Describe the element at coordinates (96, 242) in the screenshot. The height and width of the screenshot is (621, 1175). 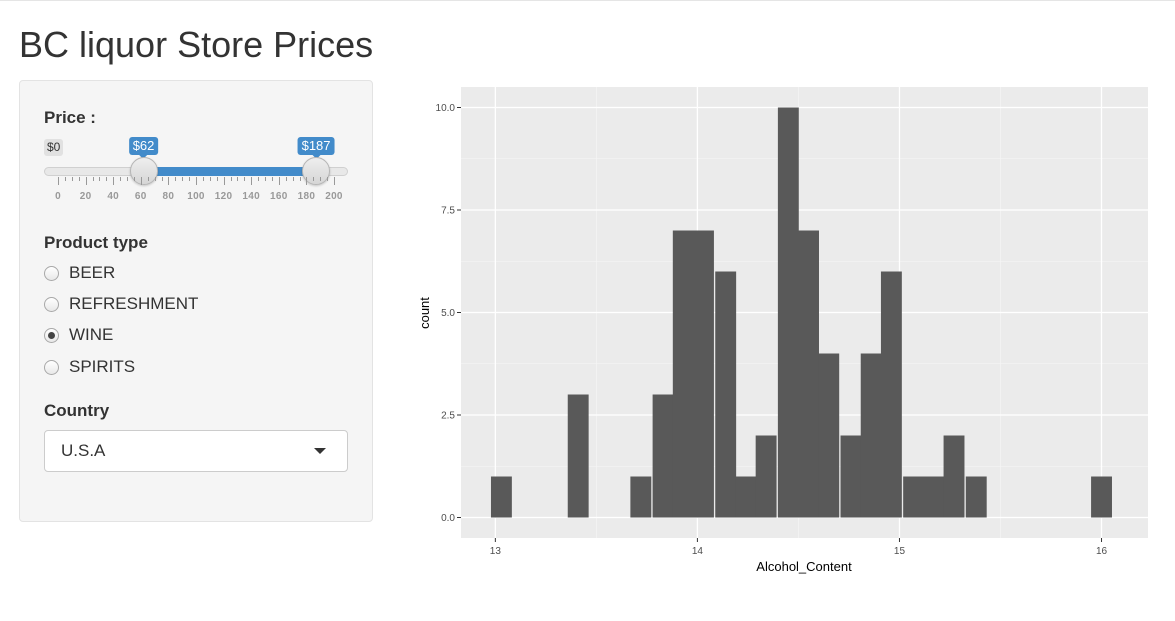
I see `product-type-label: Product type` at that location.